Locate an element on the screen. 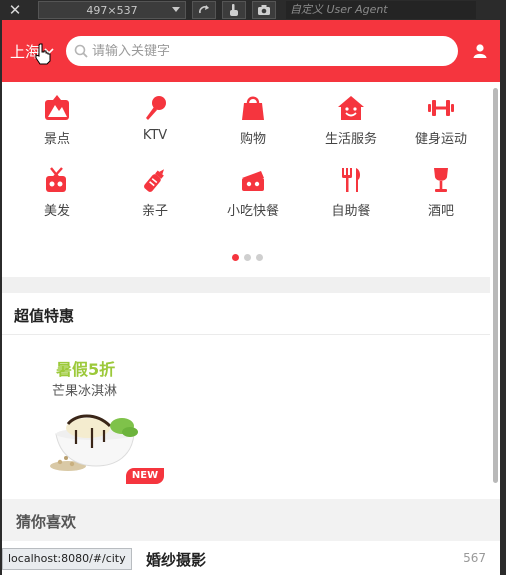  category-label: 美发 is located at coordinates (56, 211).